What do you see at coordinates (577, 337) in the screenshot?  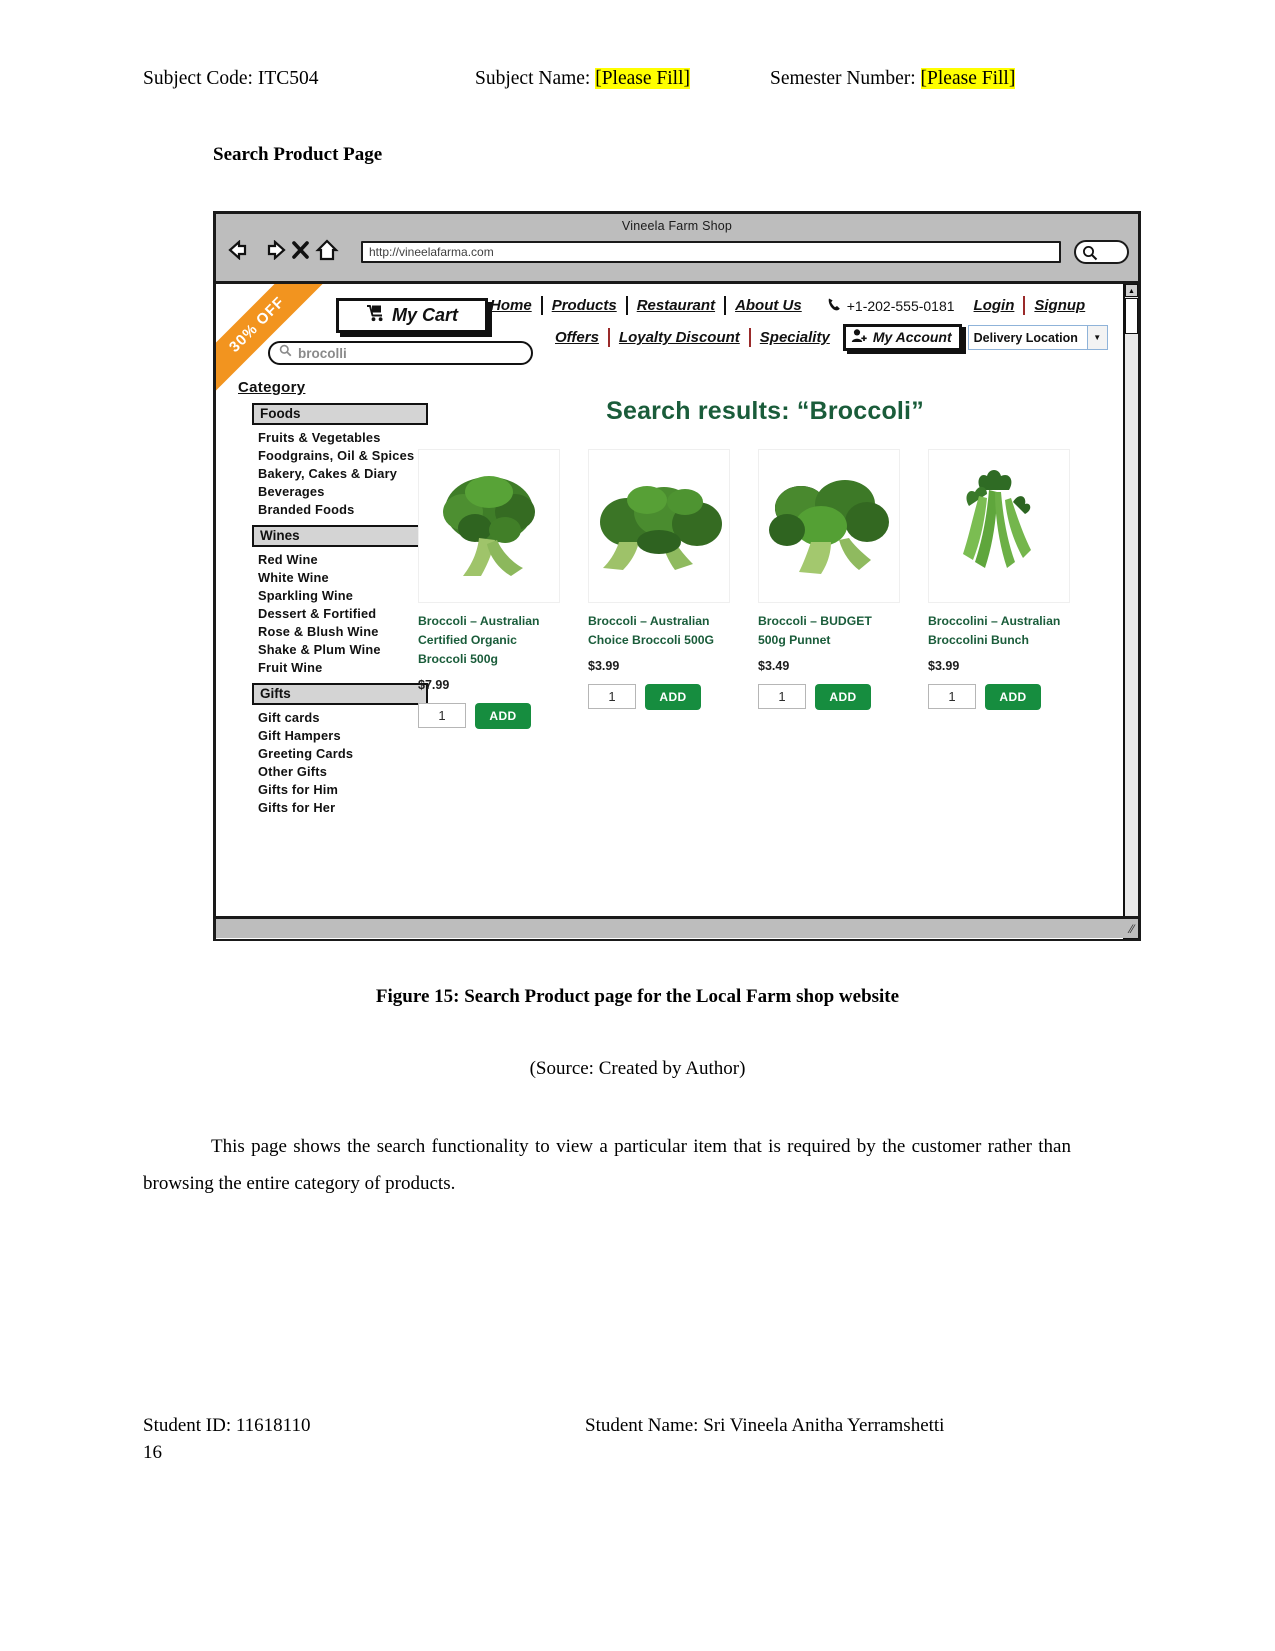 I see `nav-item-offers: Offers` at bounding box center [577, 337].